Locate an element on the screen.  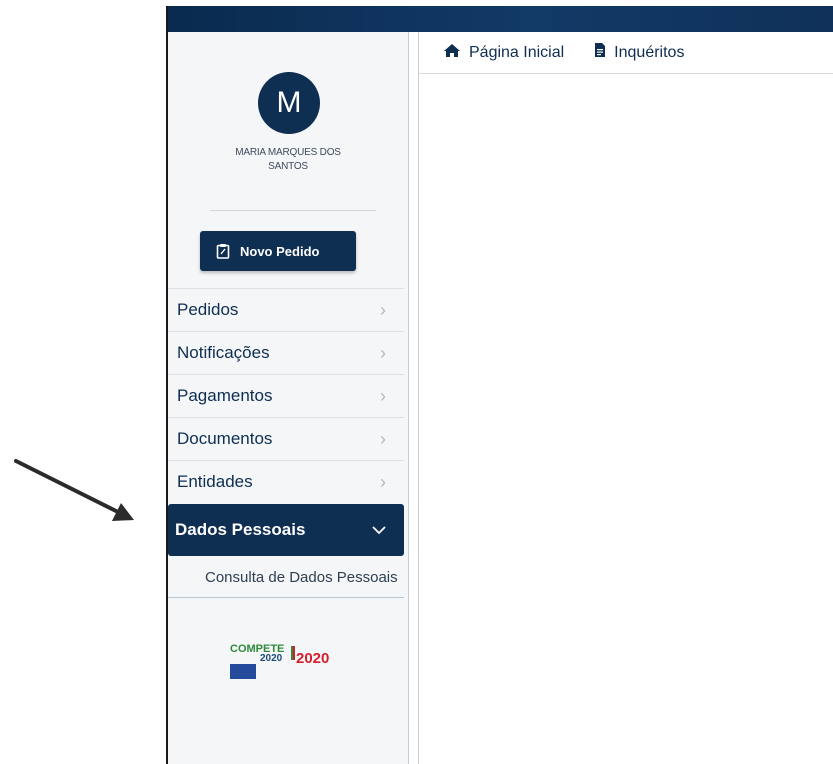
nav-link-label: Página Inicial is located at coordinates (517, 52).